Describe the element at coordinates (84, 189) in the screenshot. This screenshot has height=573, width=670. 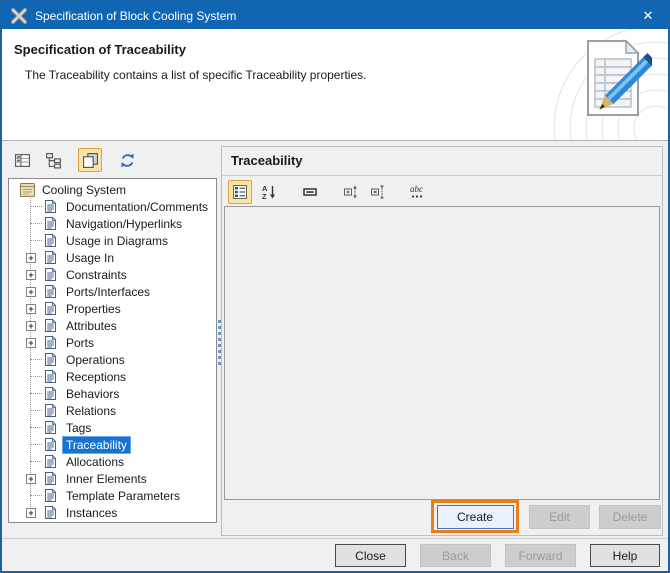
I see `tree-item-label: Cooling System` at that location.